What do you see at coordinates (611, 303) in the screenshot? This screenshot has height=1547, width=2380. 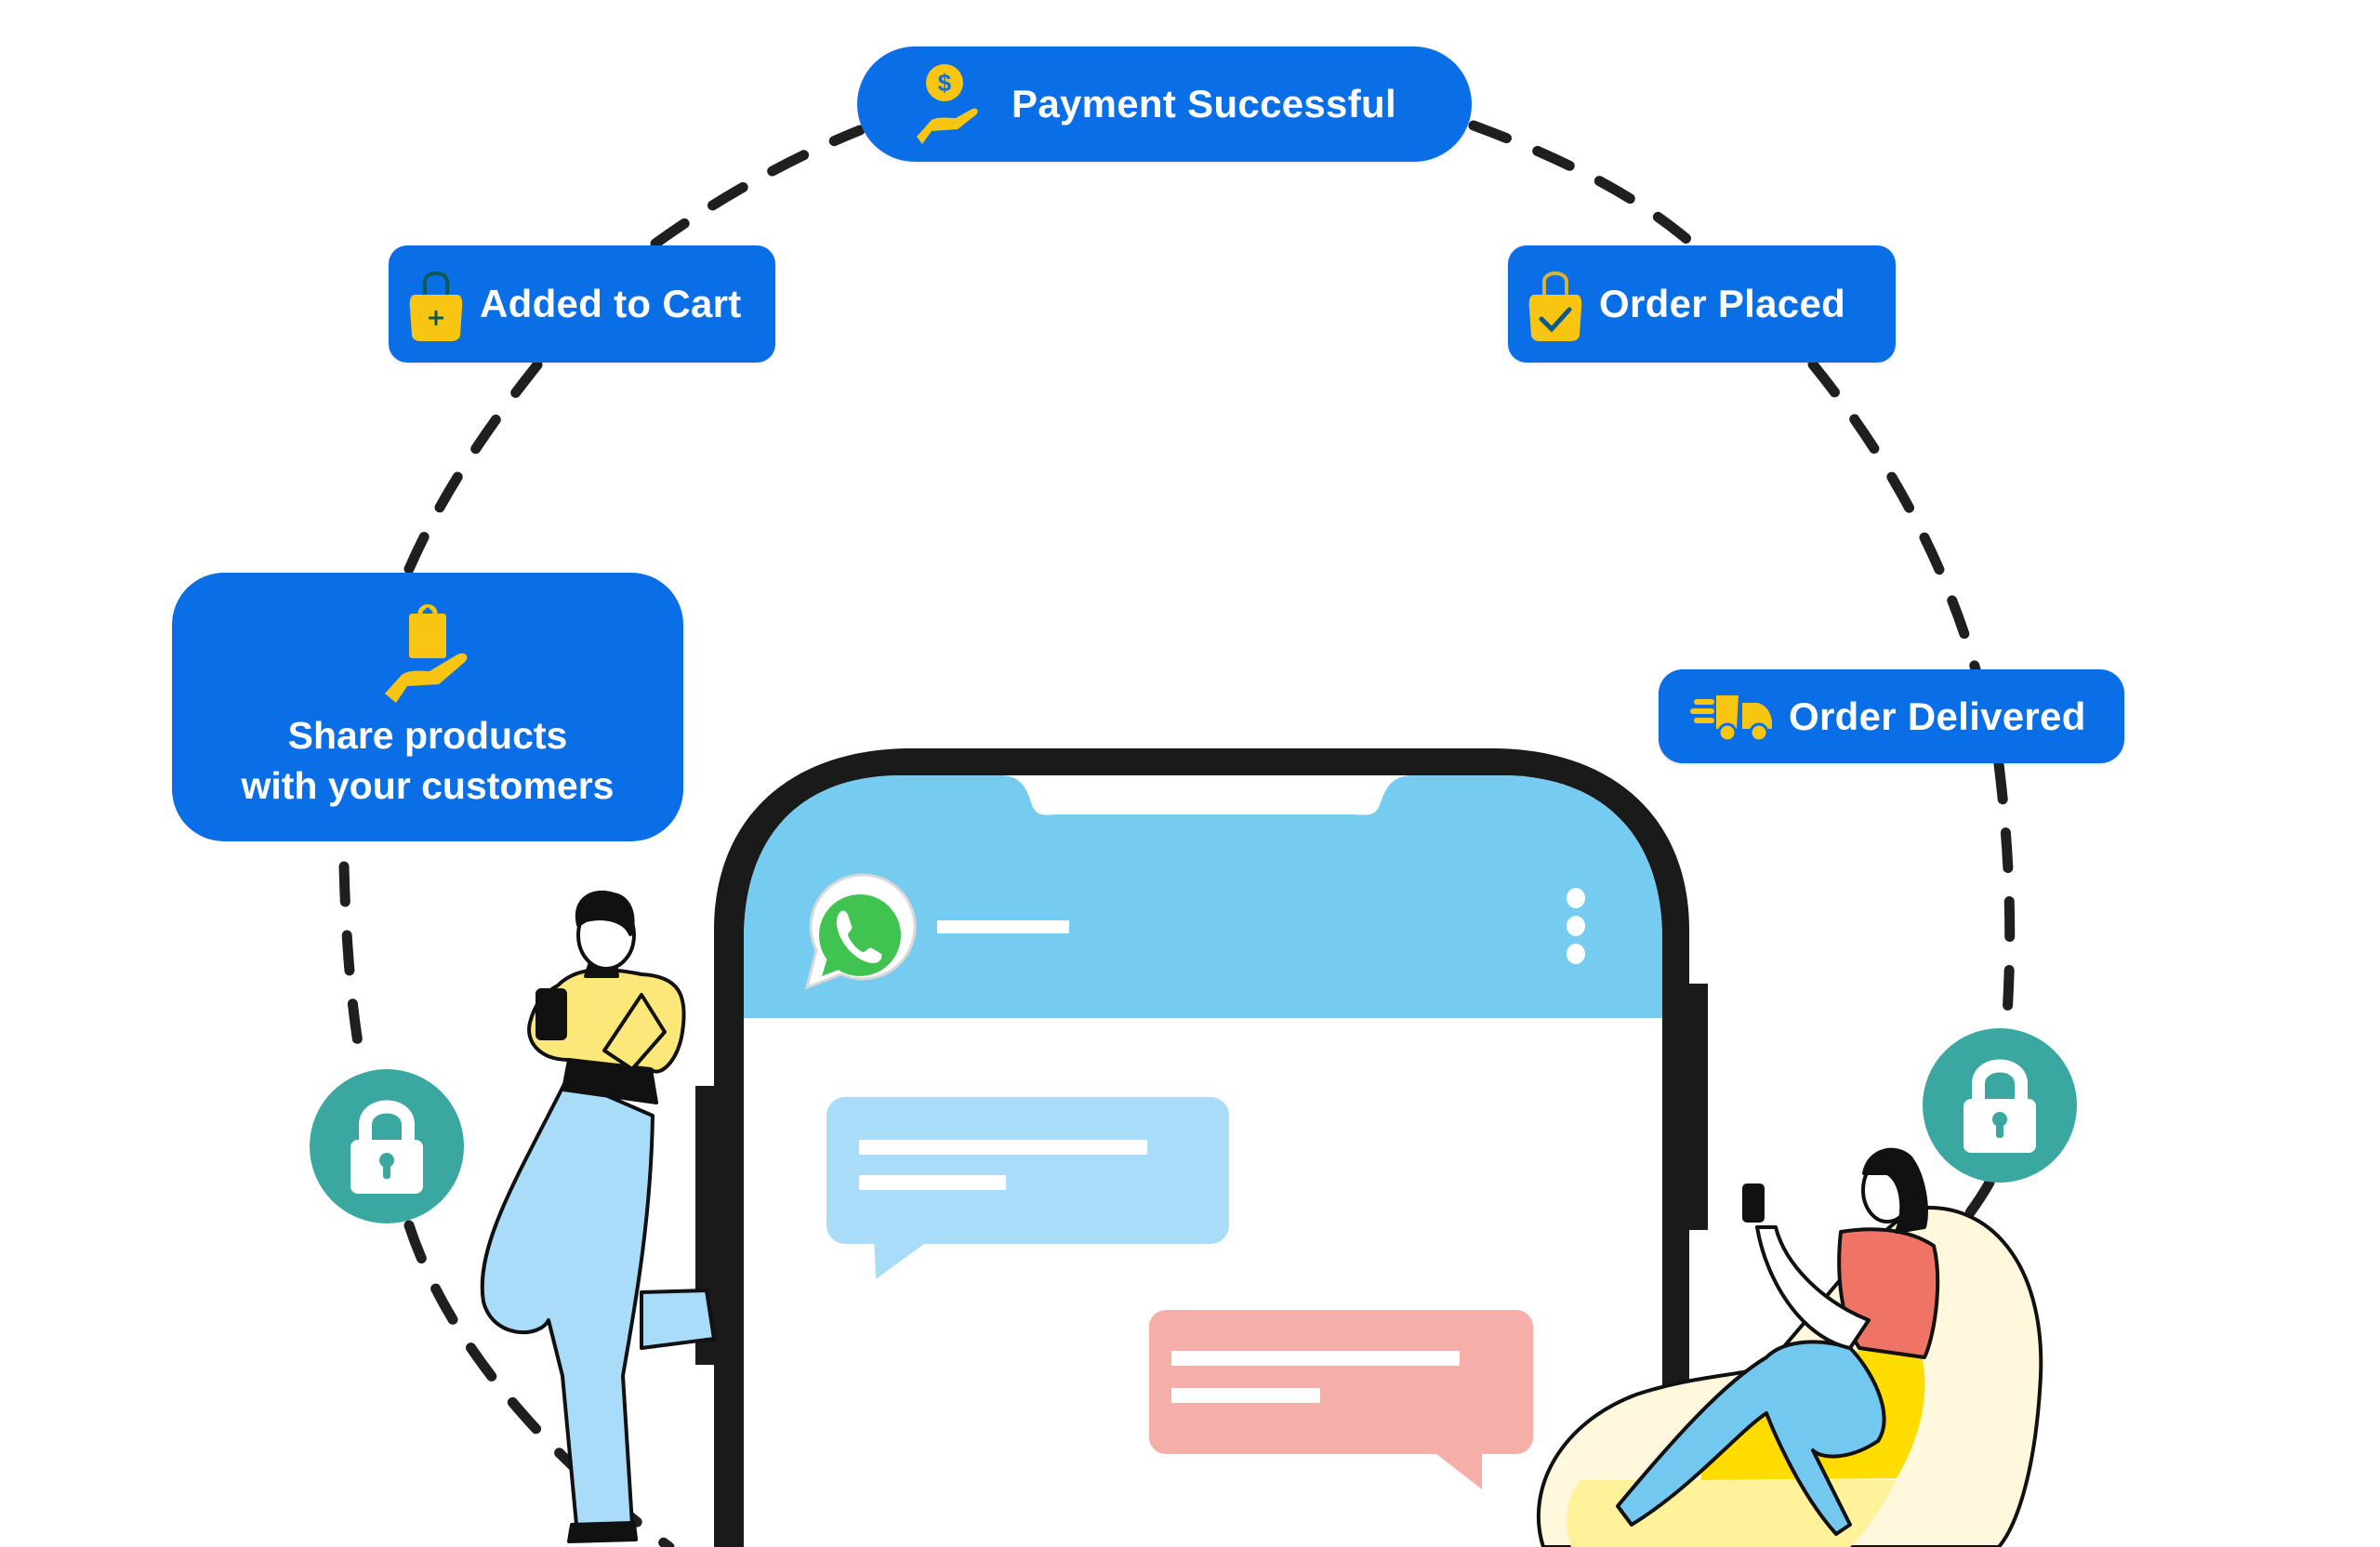 I see `step-label: Added to Cart` at bounding box center [611, 303].